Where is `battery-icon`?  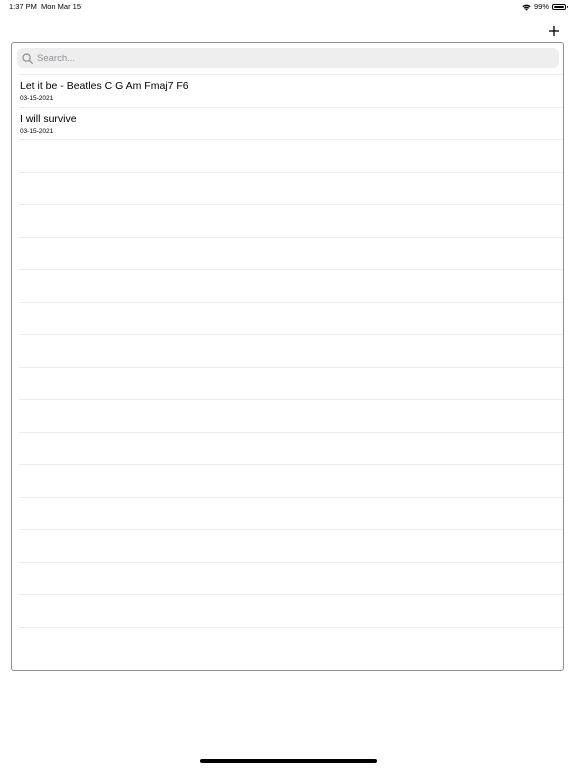 battery-icon is located at coordinates (560, 7).